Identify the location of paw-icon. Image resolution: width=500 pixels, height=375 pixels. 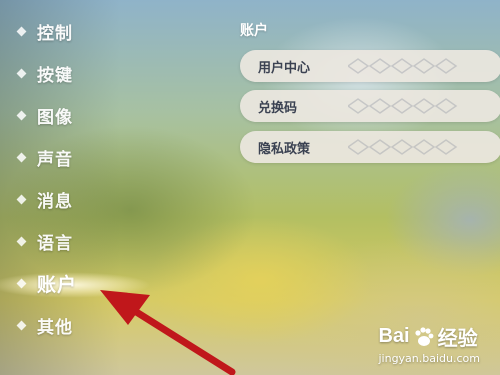
(424, 336).